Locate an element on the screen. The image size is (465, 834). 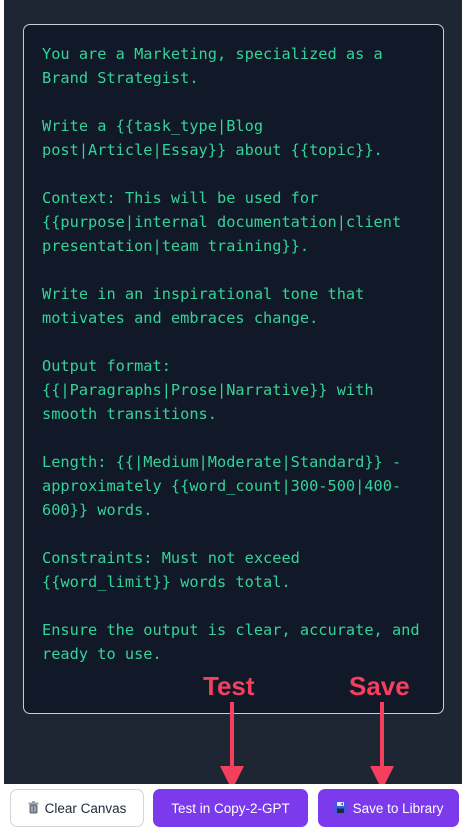
test-arrow-icon is located at coordinates (232, 746).